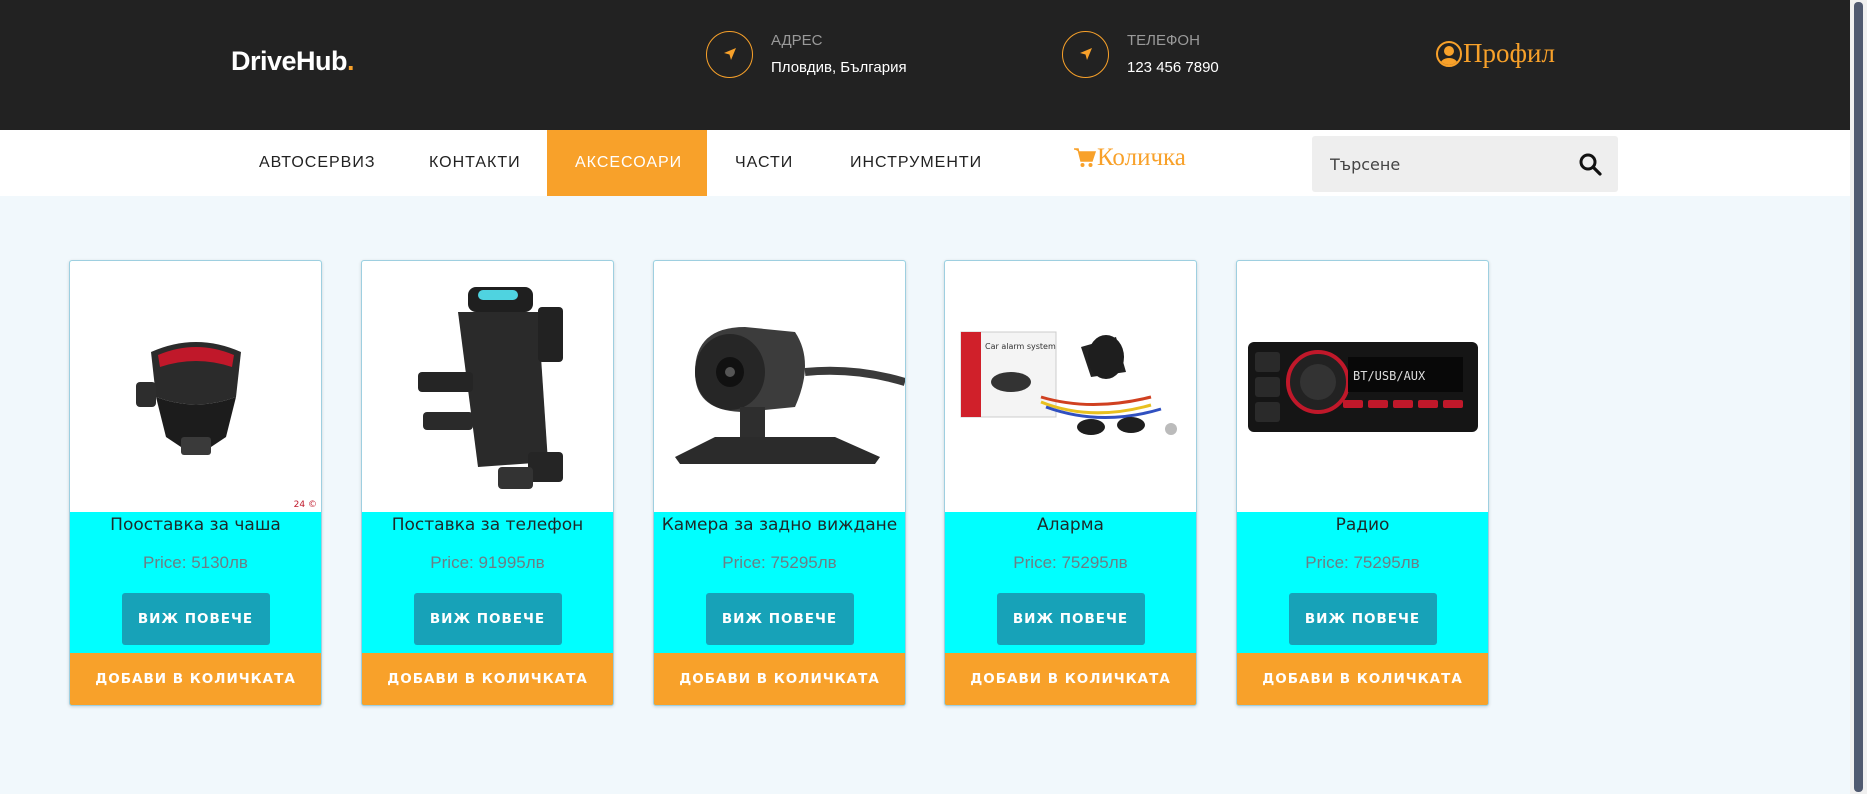 The width and height of the screenshot is (1867, 794). Describe the element at coordinates (779, 525) in the screenshot. I see `product-name: Камера за задно виждане` at that location.